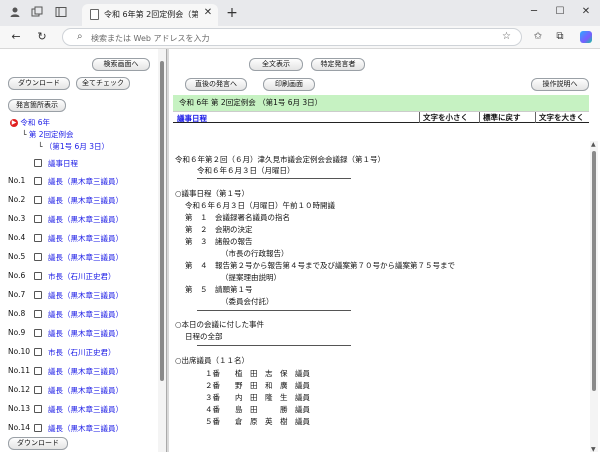  What do you see at coordinates (561, 117) in the screenshot?
I see `text-larger-button: 文字を大きく` at bounding box center [561, 117].